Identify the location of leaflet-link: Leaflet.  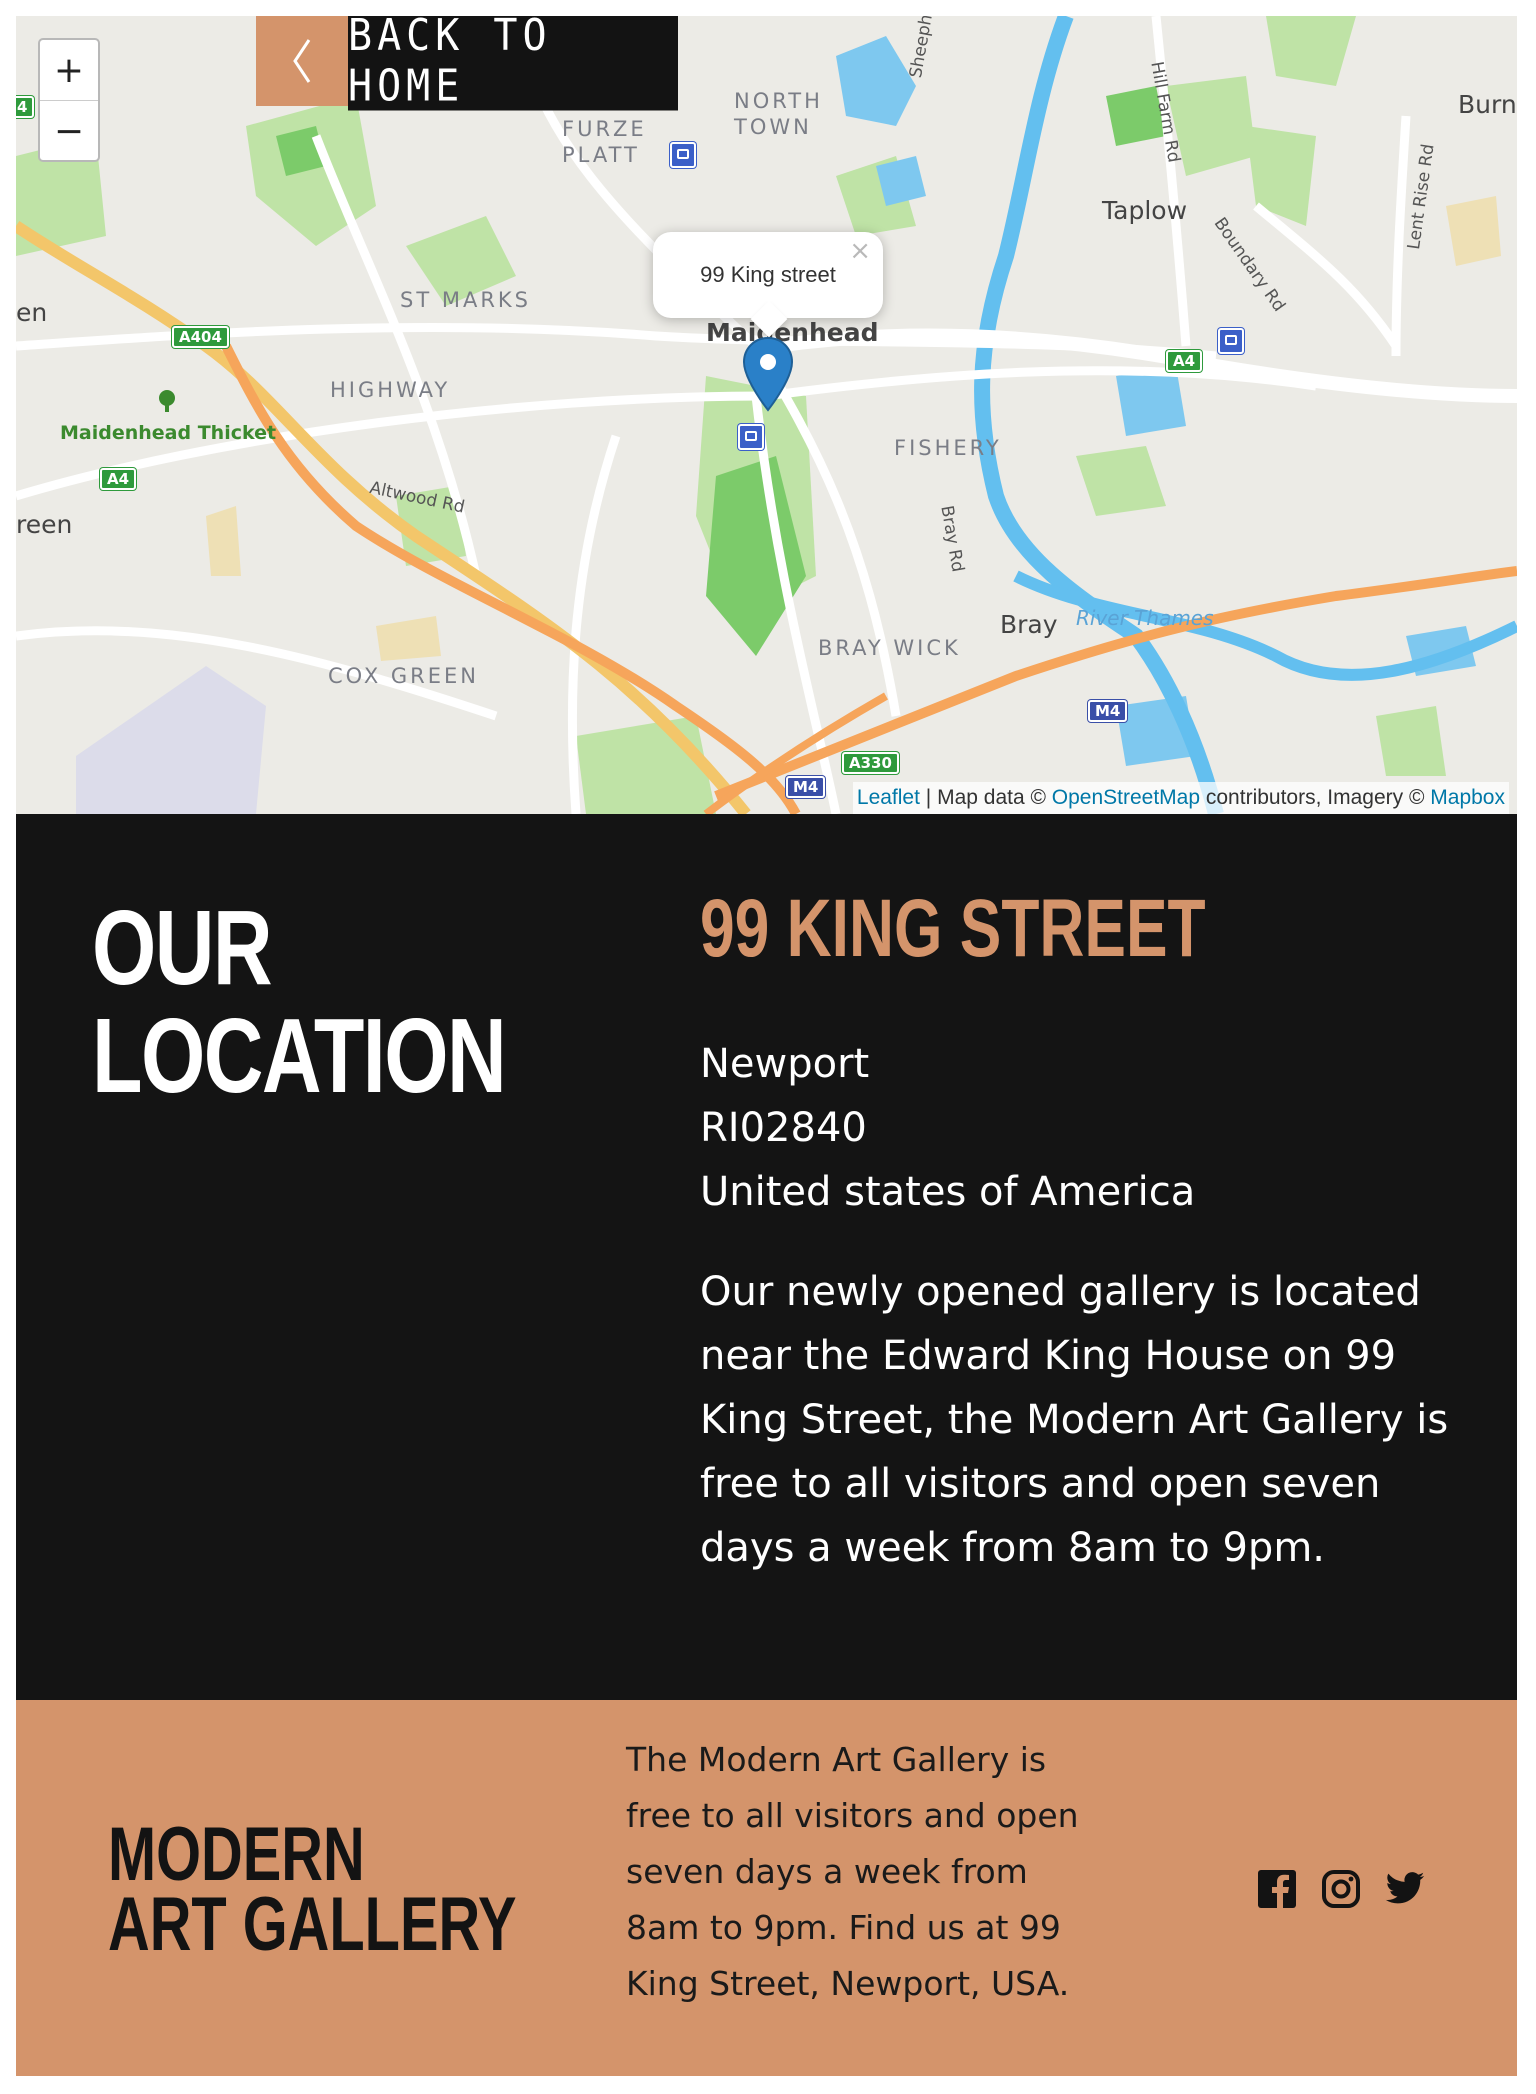
(888, 798).